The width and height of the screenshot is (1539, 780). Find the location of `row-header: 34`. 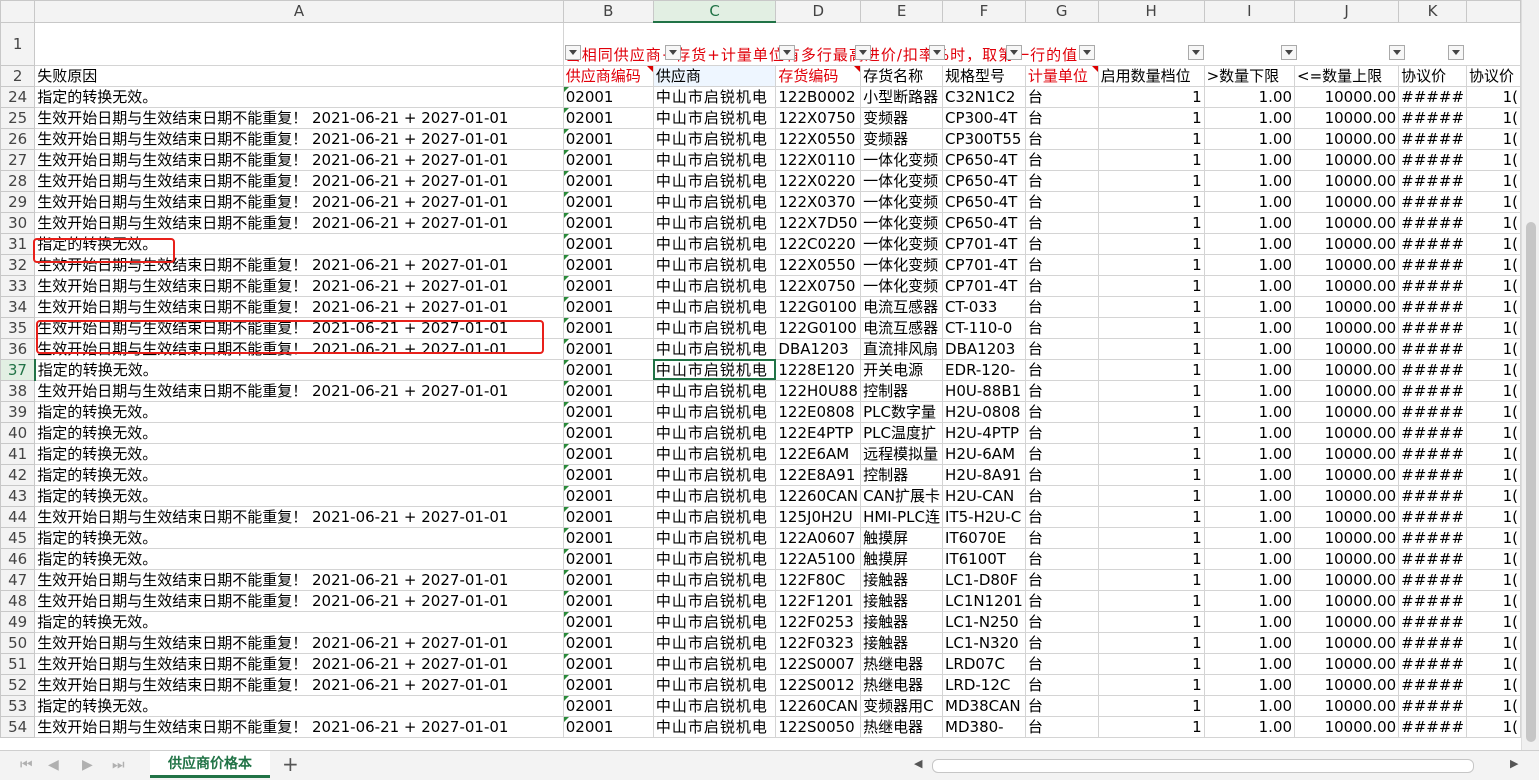

row-header: 34 is located at coordinates (18, 306).